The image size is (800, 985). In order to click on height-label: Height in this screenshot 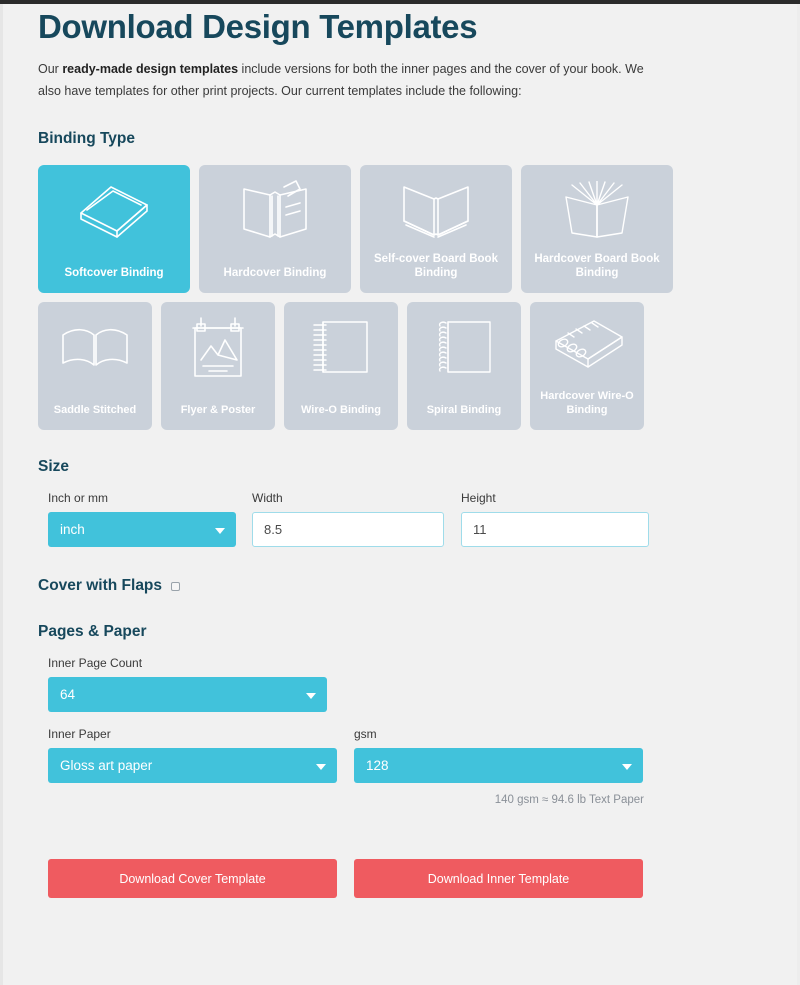, I will do `click(478, 498)`.